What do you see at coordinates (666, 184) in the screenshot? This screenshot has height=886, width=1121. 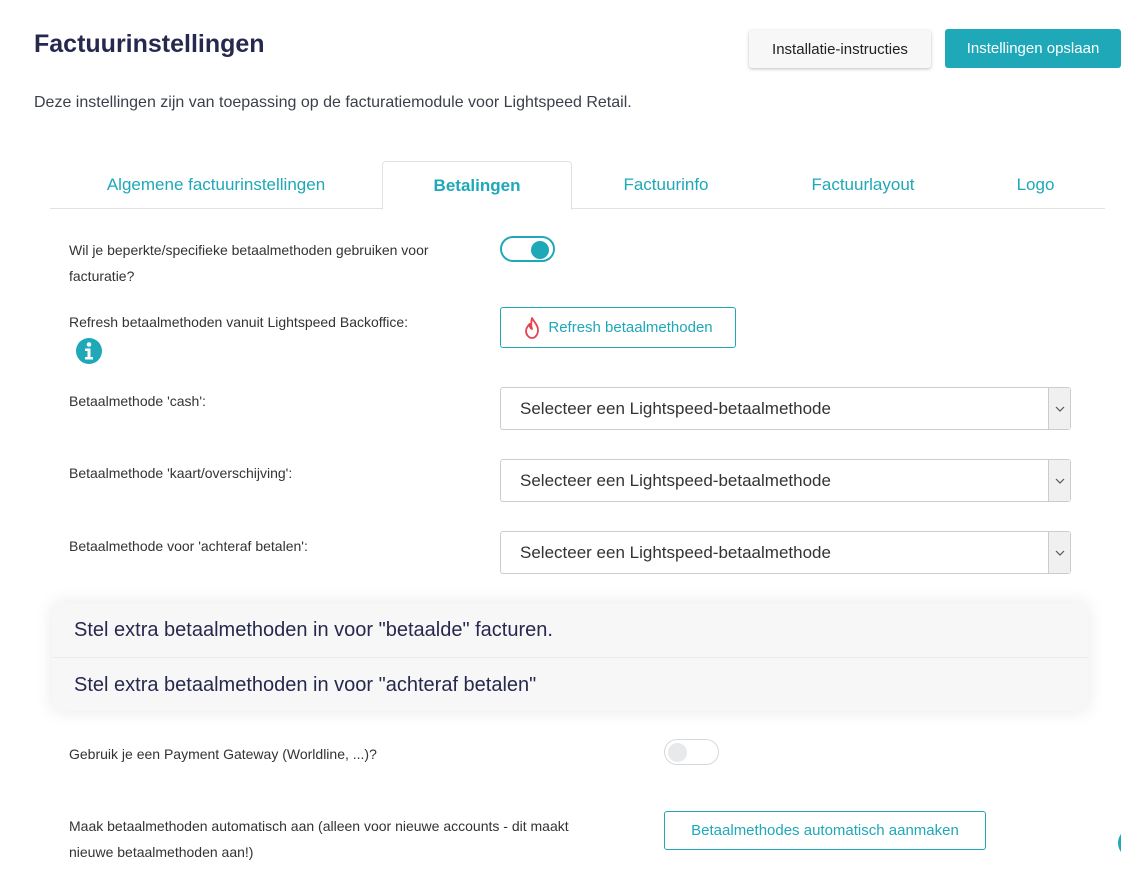 I see `tab-invoice-info: Factuurinfo` at bounding box center [666, 184].